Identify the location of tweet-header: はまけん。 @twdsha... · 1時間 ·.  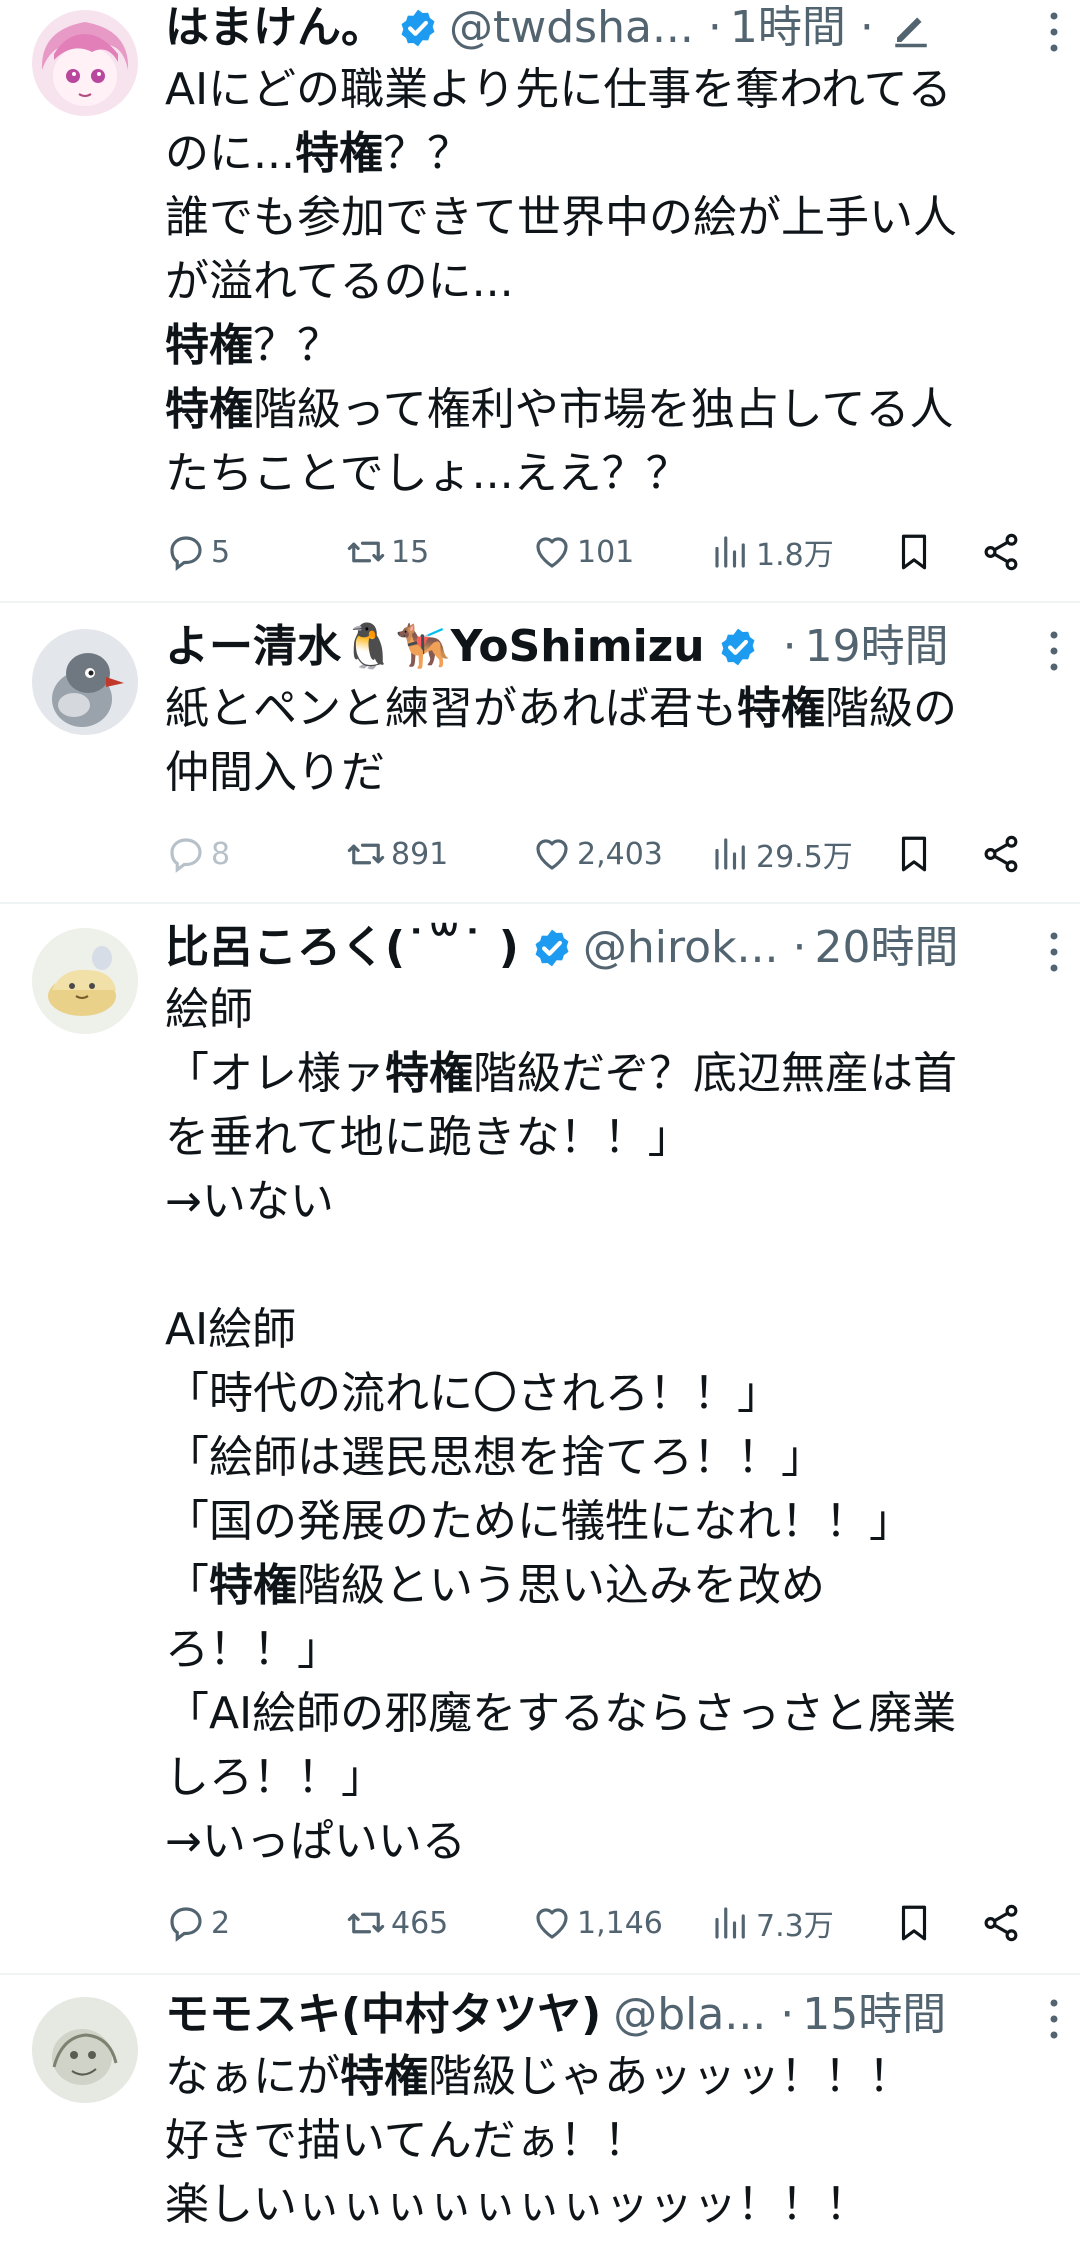
(609, 28).